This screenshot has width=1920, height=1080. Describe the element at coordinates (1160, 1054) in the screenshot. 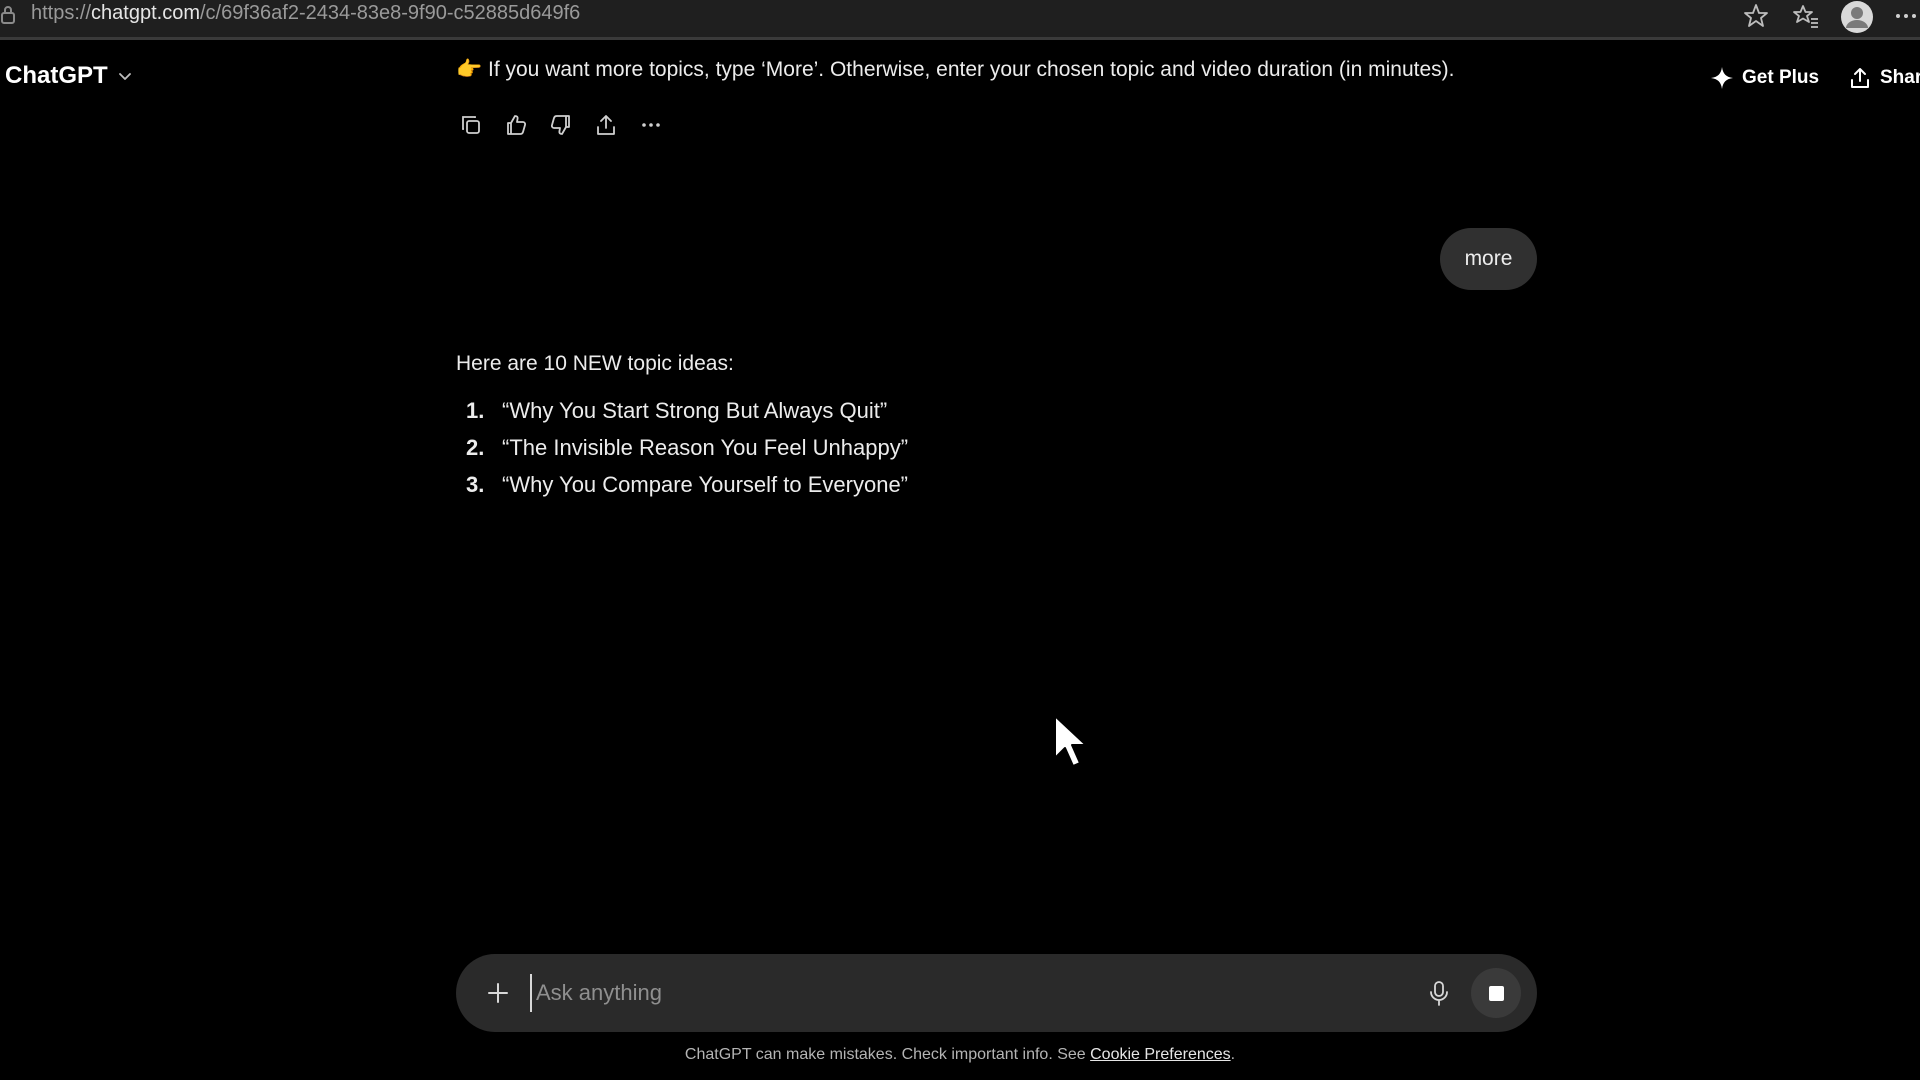

I see `cookie-preferences-link: Cookie Preferences` at that location.